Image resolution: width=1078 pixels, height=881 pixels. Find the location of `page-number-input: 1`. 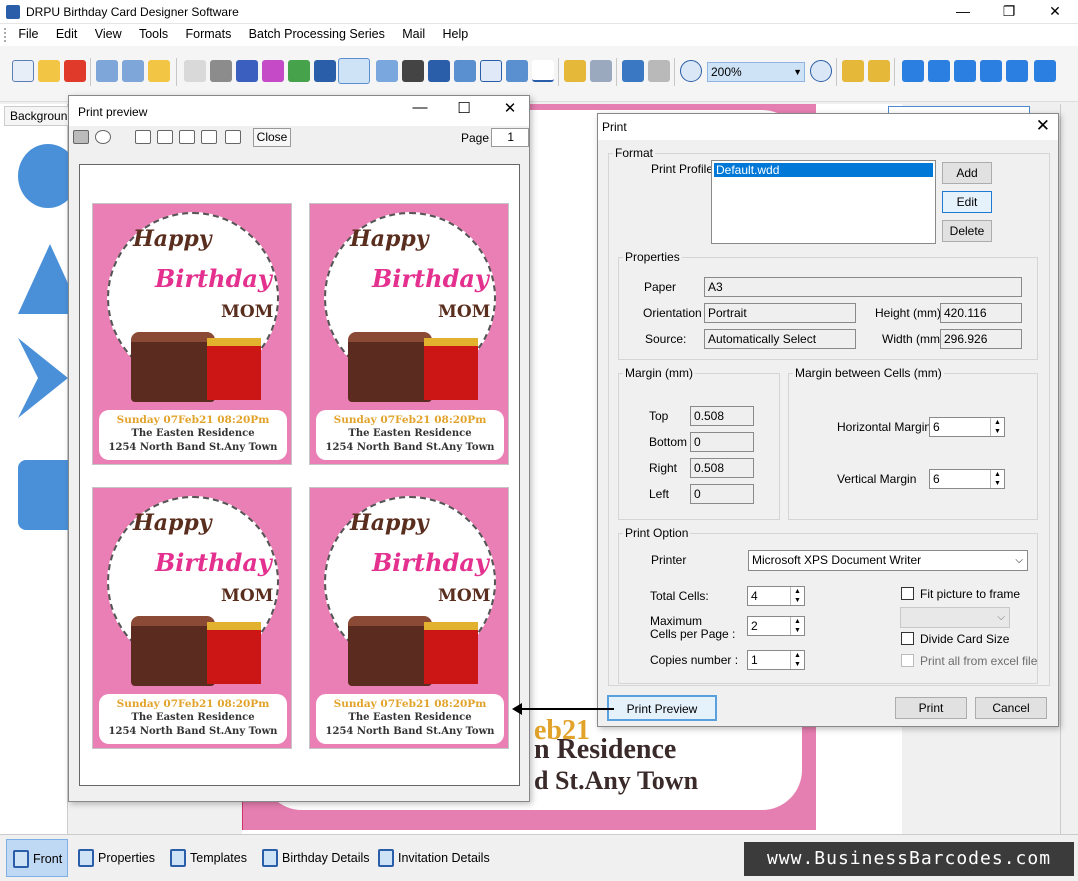

page-number-input: 1 is located at coordinates (510, 137).